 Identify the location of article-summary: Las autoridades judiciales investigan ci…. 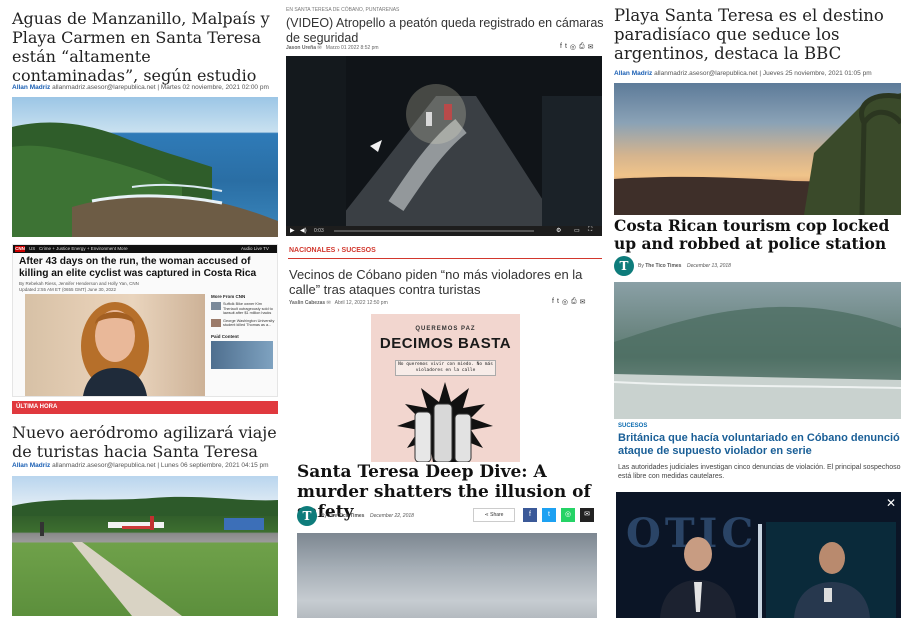
(759, 472).